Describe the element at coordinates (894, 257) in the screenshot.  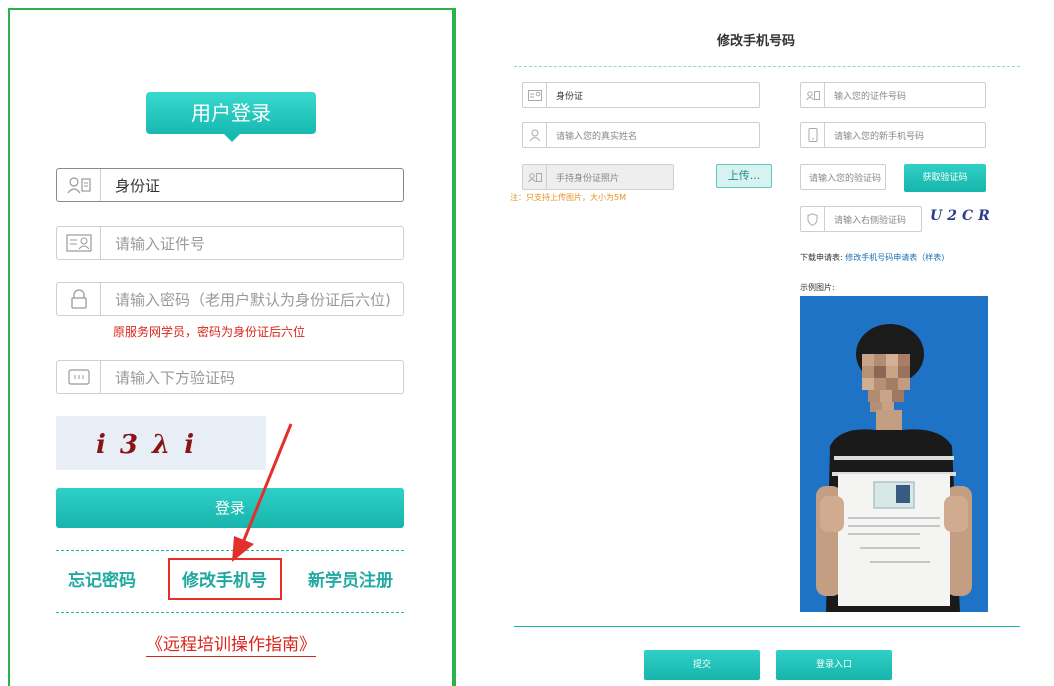
I see `download-link: 修改手机号码申请表（样表)` at that location.